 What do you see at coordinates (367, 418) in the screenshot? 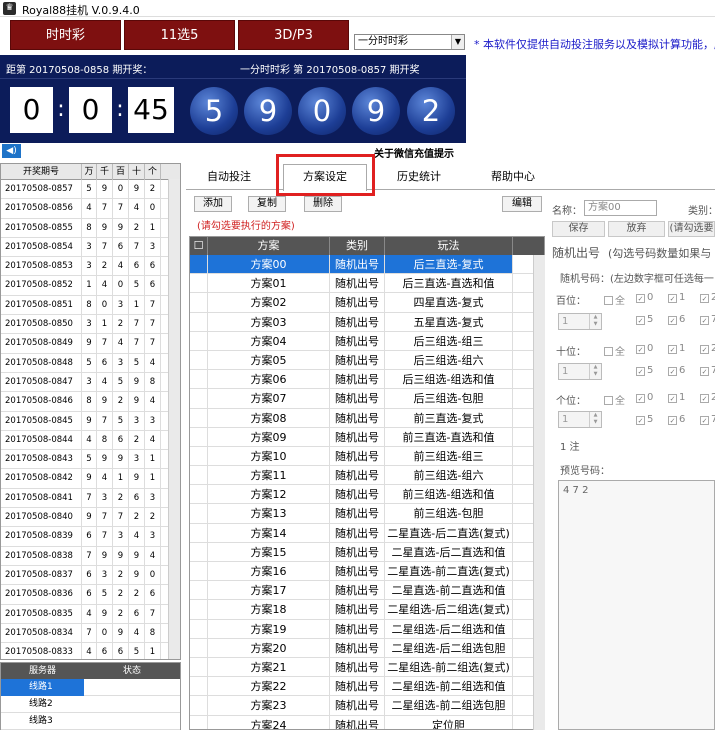
I see `plan-row: 方案08 随机出号 前三直选-复式` at bounding box center [367, 418].